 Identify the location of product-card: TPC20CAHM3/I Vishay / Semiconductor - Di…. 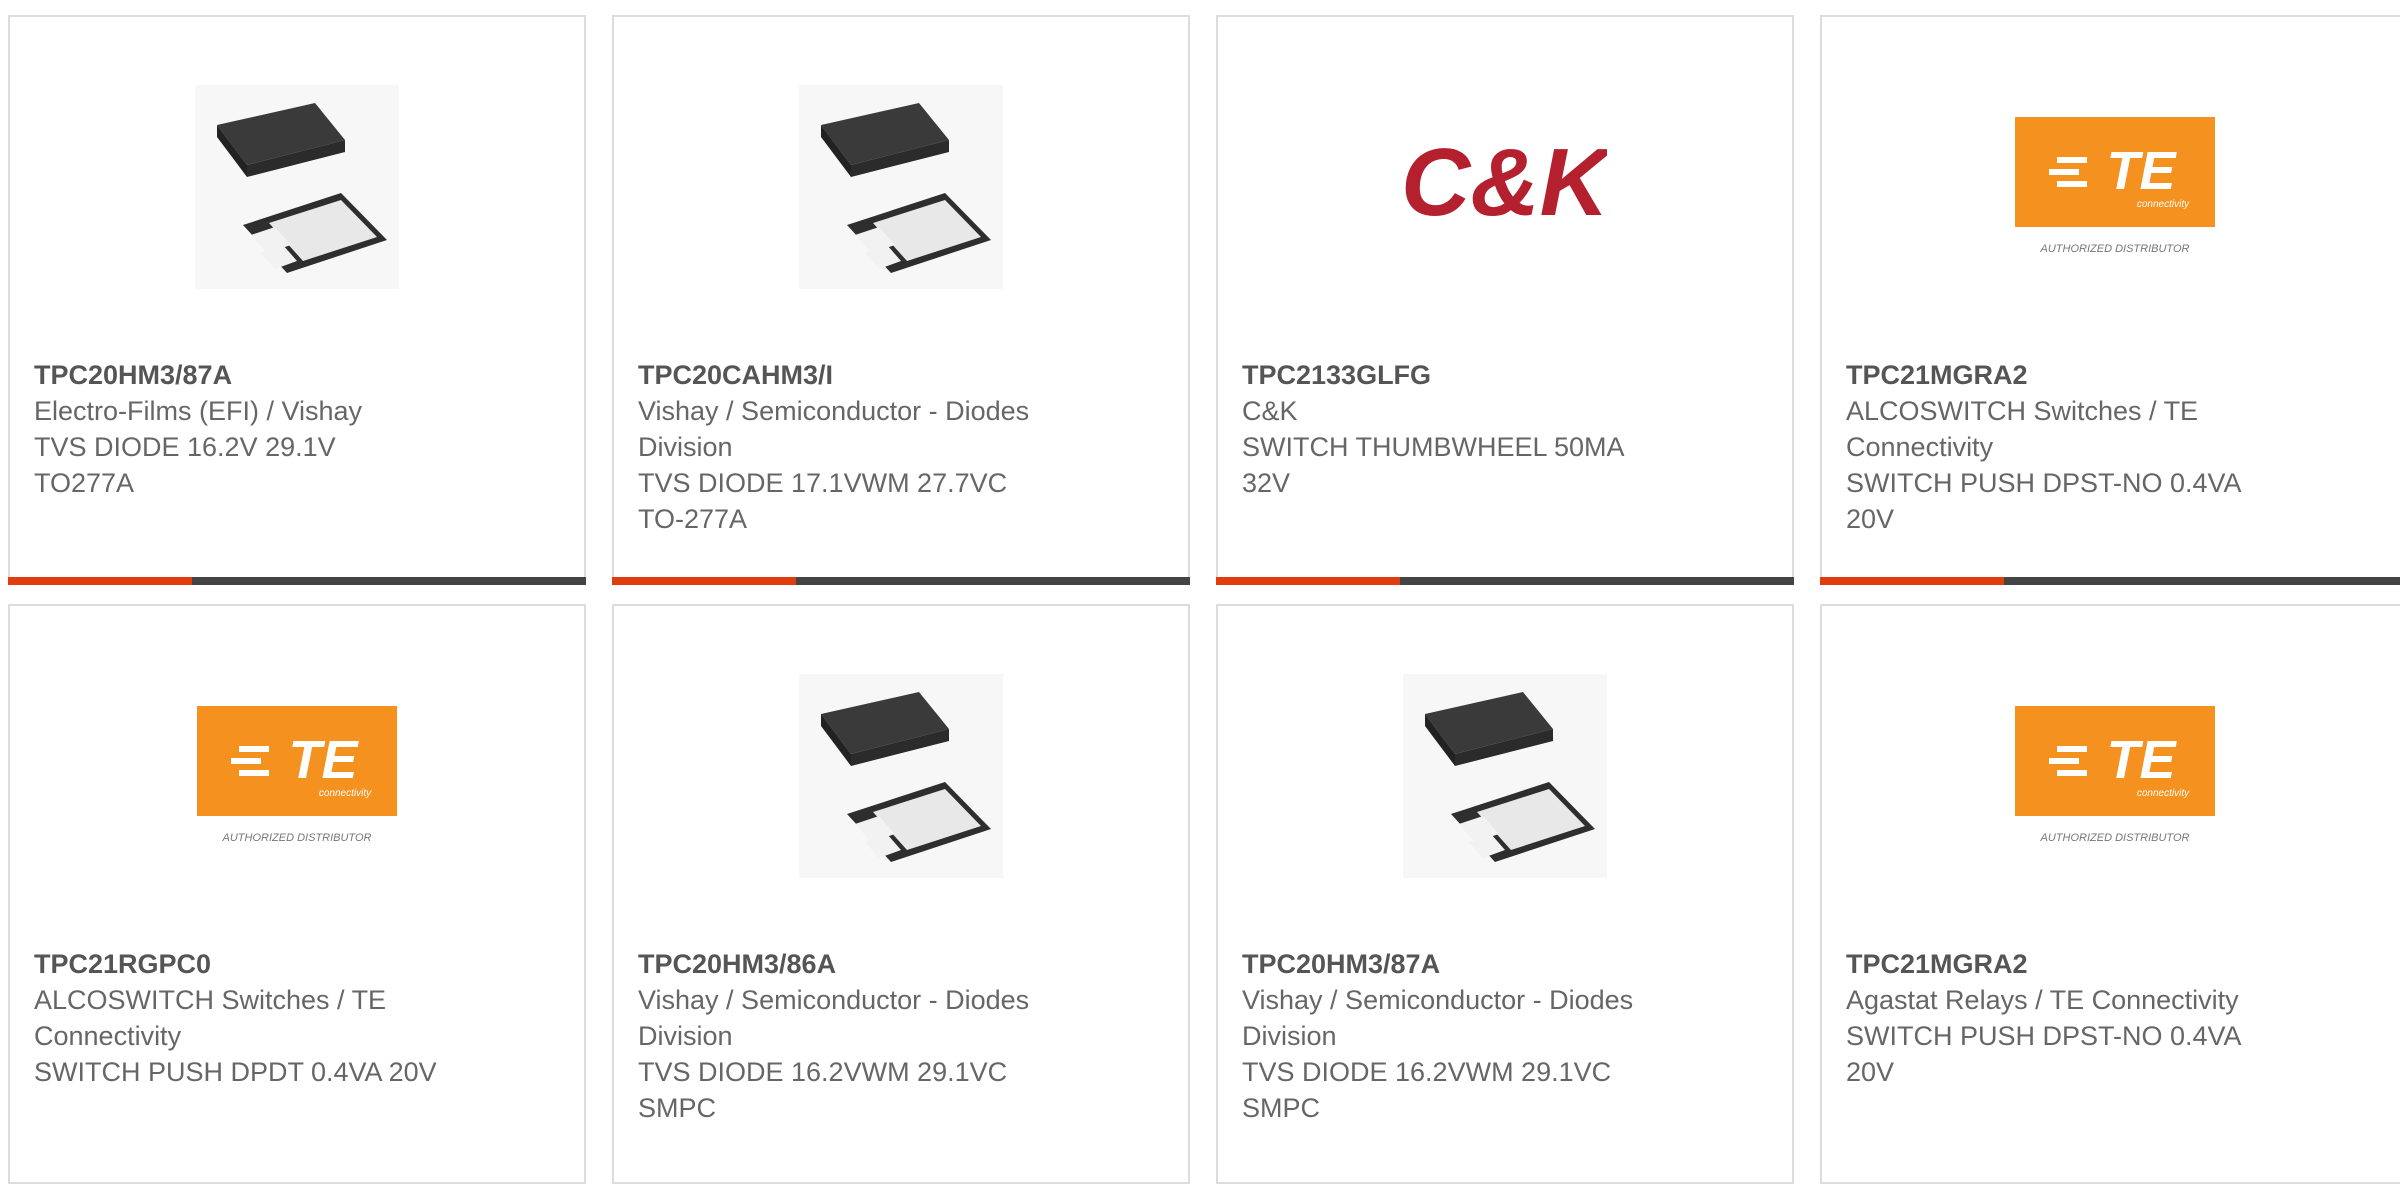
(901, 300).